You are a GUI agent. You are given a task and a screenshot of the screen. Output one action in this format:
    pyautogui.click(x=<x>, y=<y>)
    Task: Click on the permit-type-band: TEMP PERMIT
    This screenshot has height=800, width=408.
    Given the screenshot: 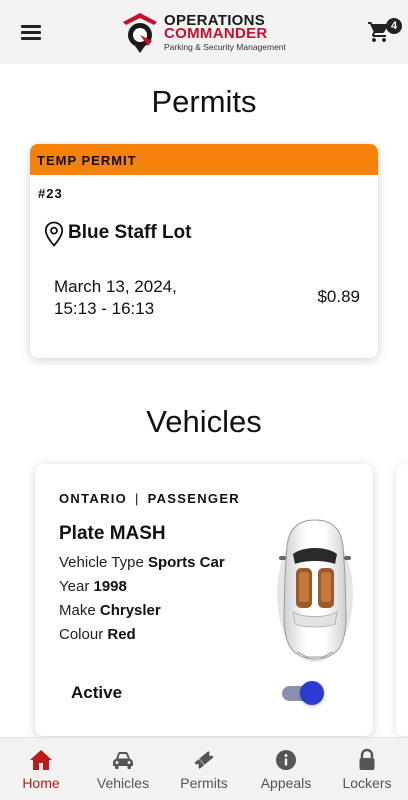 What is the action you would take?
    pyautogui.click(x=204, y=159)
    